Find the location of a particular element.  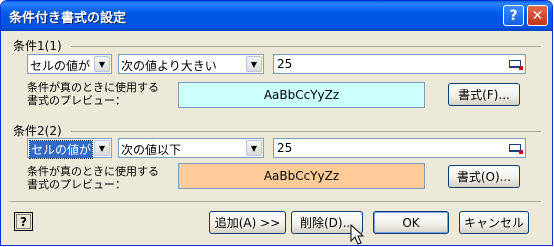

condition1-preview-label: 条件が真のときに使用する書式のプレビュー： is located at coordinates (93, 94).